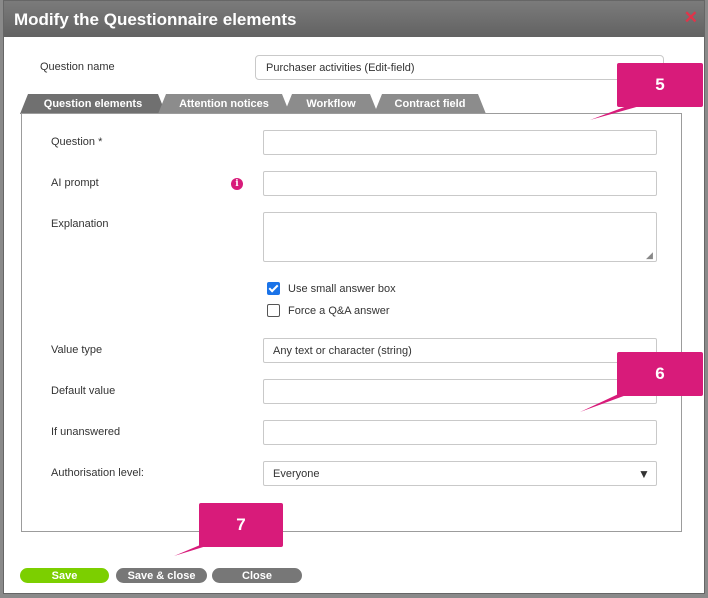 Image resolution: width=708 pixels, height=598 pixels. Describe the element at coordinates (64, 575) in the screenshot. I see `save-button: Save` at that location.